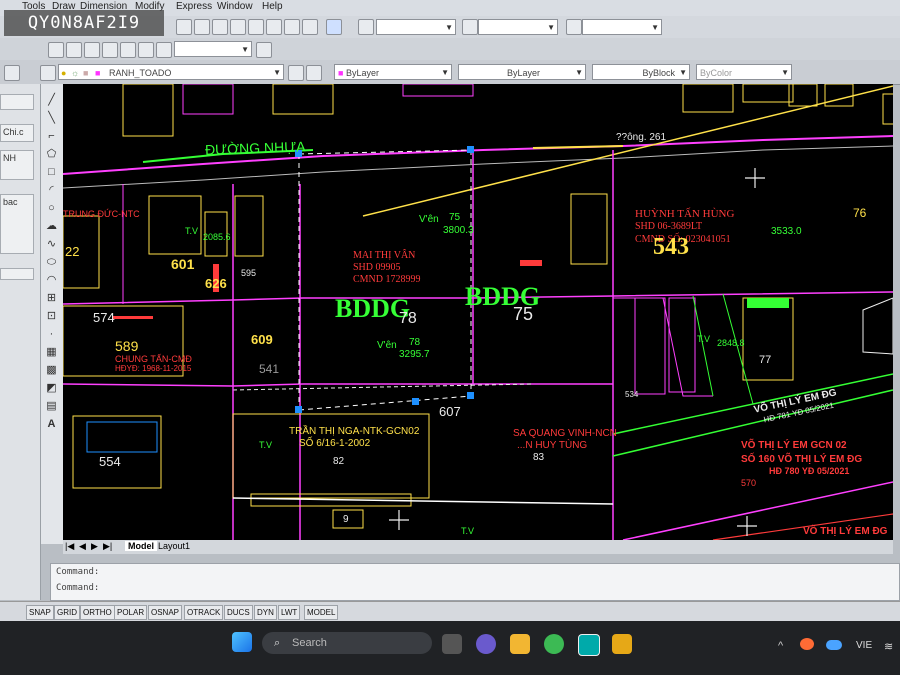 This screenshot has height=675, width=900. What do you see at coordinates (296, 73) in the screenshot?
I see `make-current-icon` at bounding box center [296, 73].